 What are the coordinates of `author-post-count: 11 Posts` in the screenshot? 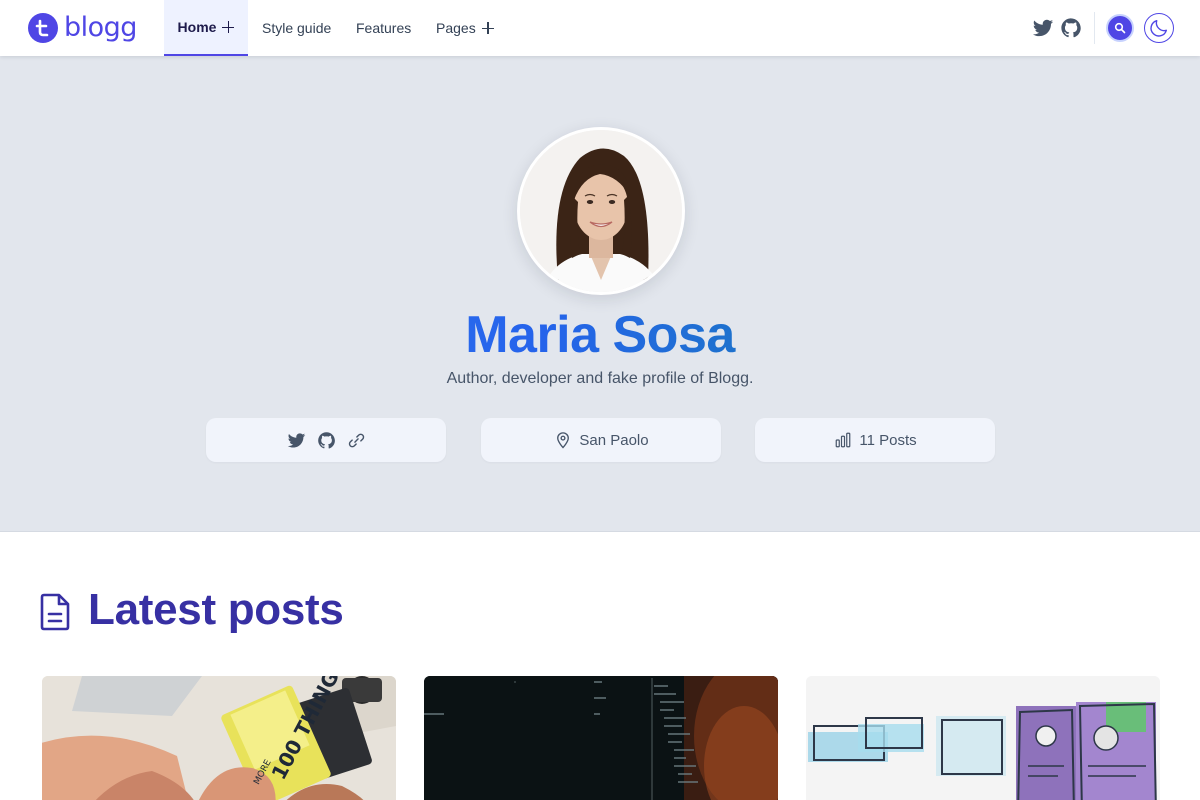 It's located at (875, 440).